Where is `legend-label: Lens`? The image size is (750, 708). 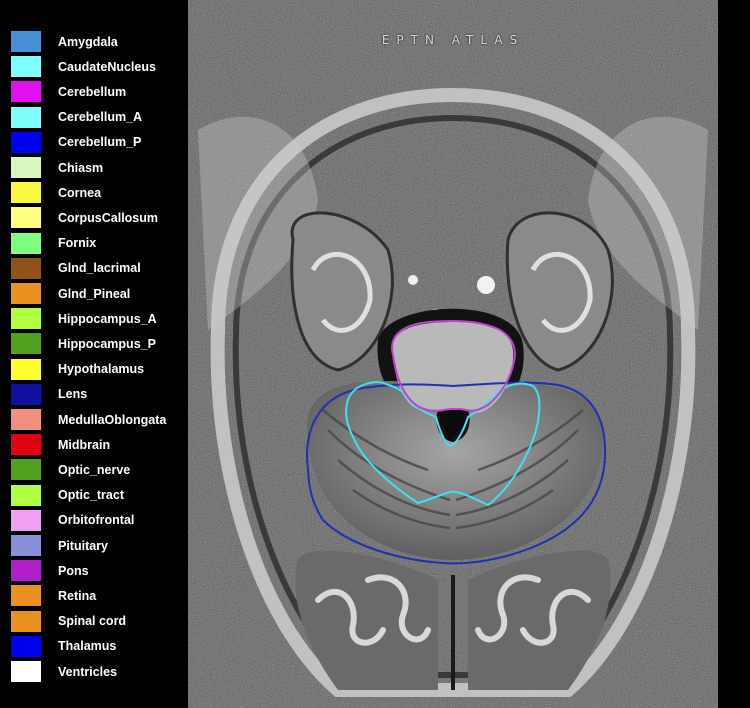 legend-label: Lens is located at coordinates (73, 394).